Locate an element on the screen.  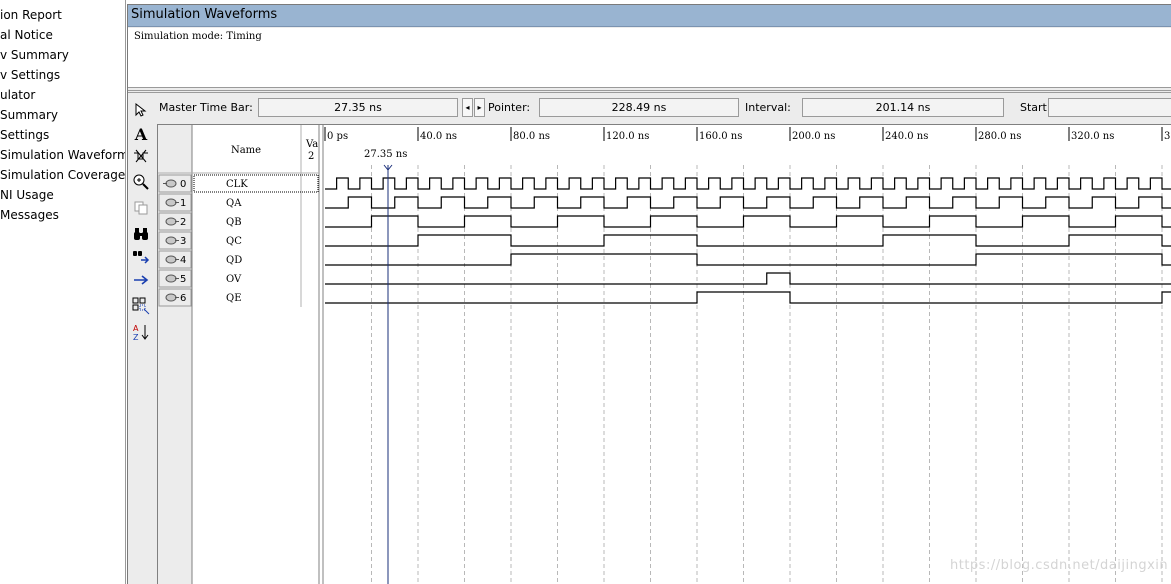
time-label: 0 ps is located at coordinates (337, 136).